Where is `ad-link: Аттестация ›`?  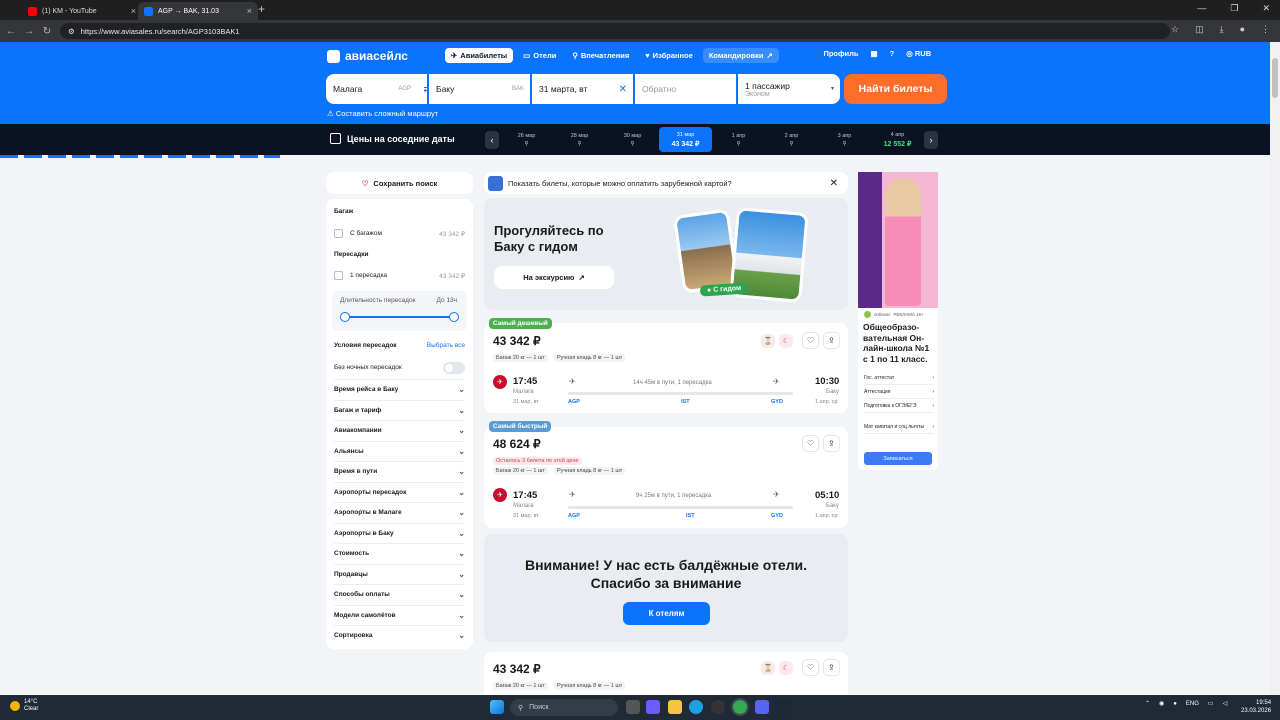 ad-link: Аттестация › is located at coordinates (899, 392).